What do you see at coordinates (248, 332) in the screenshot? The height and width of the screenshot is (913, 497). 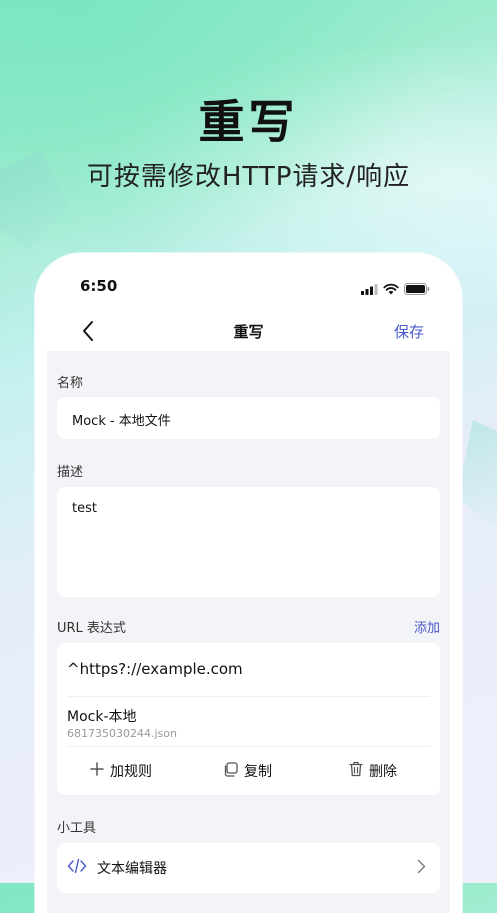 I see `navigation-bar: 重写 保存` at bounding box center [248, 332].